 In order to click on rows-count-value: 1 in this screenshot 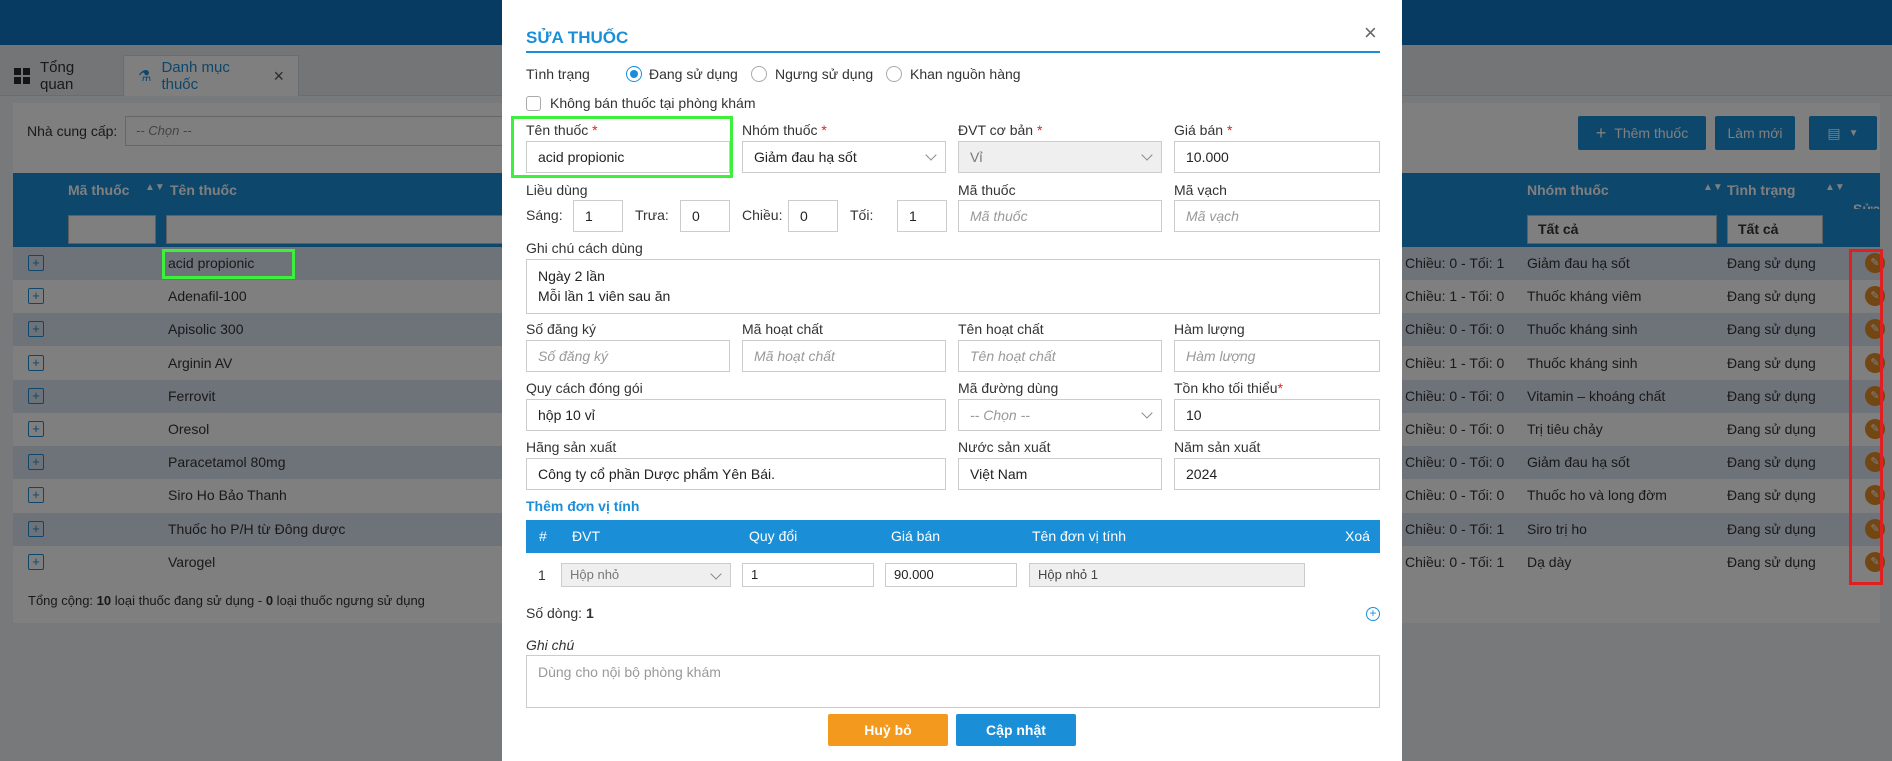, I will do `click(589, 613)`.